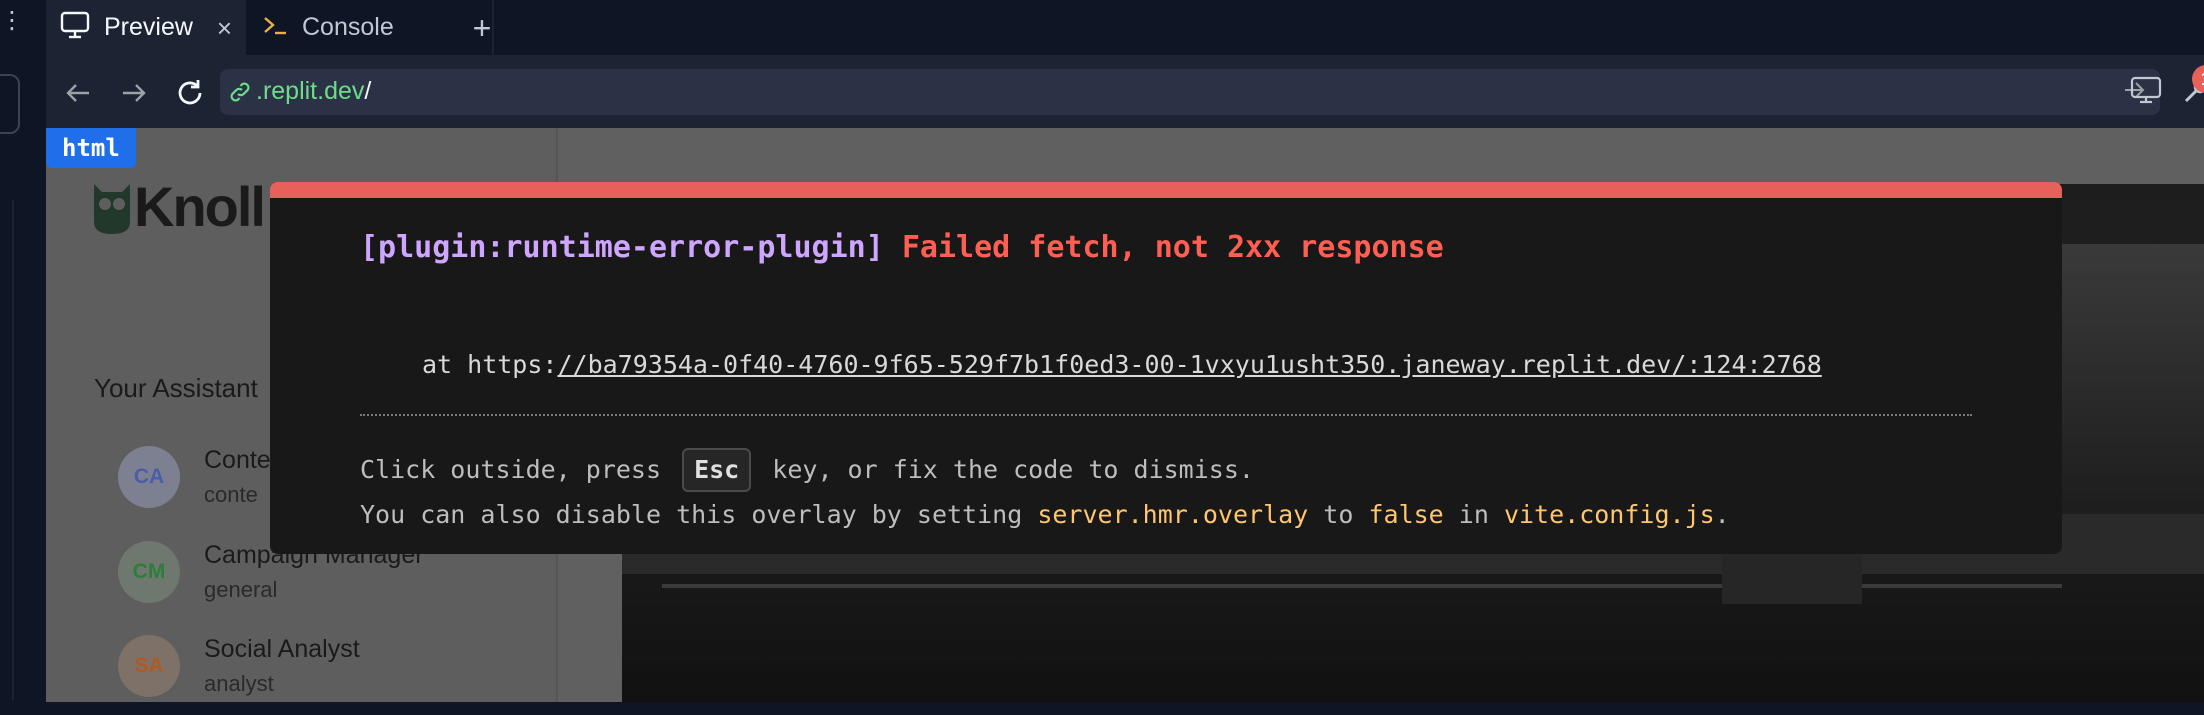 Image resolution: width=2204 pixels, height=715 pixels. I want to click on terminal-icon, so click(275, 27).